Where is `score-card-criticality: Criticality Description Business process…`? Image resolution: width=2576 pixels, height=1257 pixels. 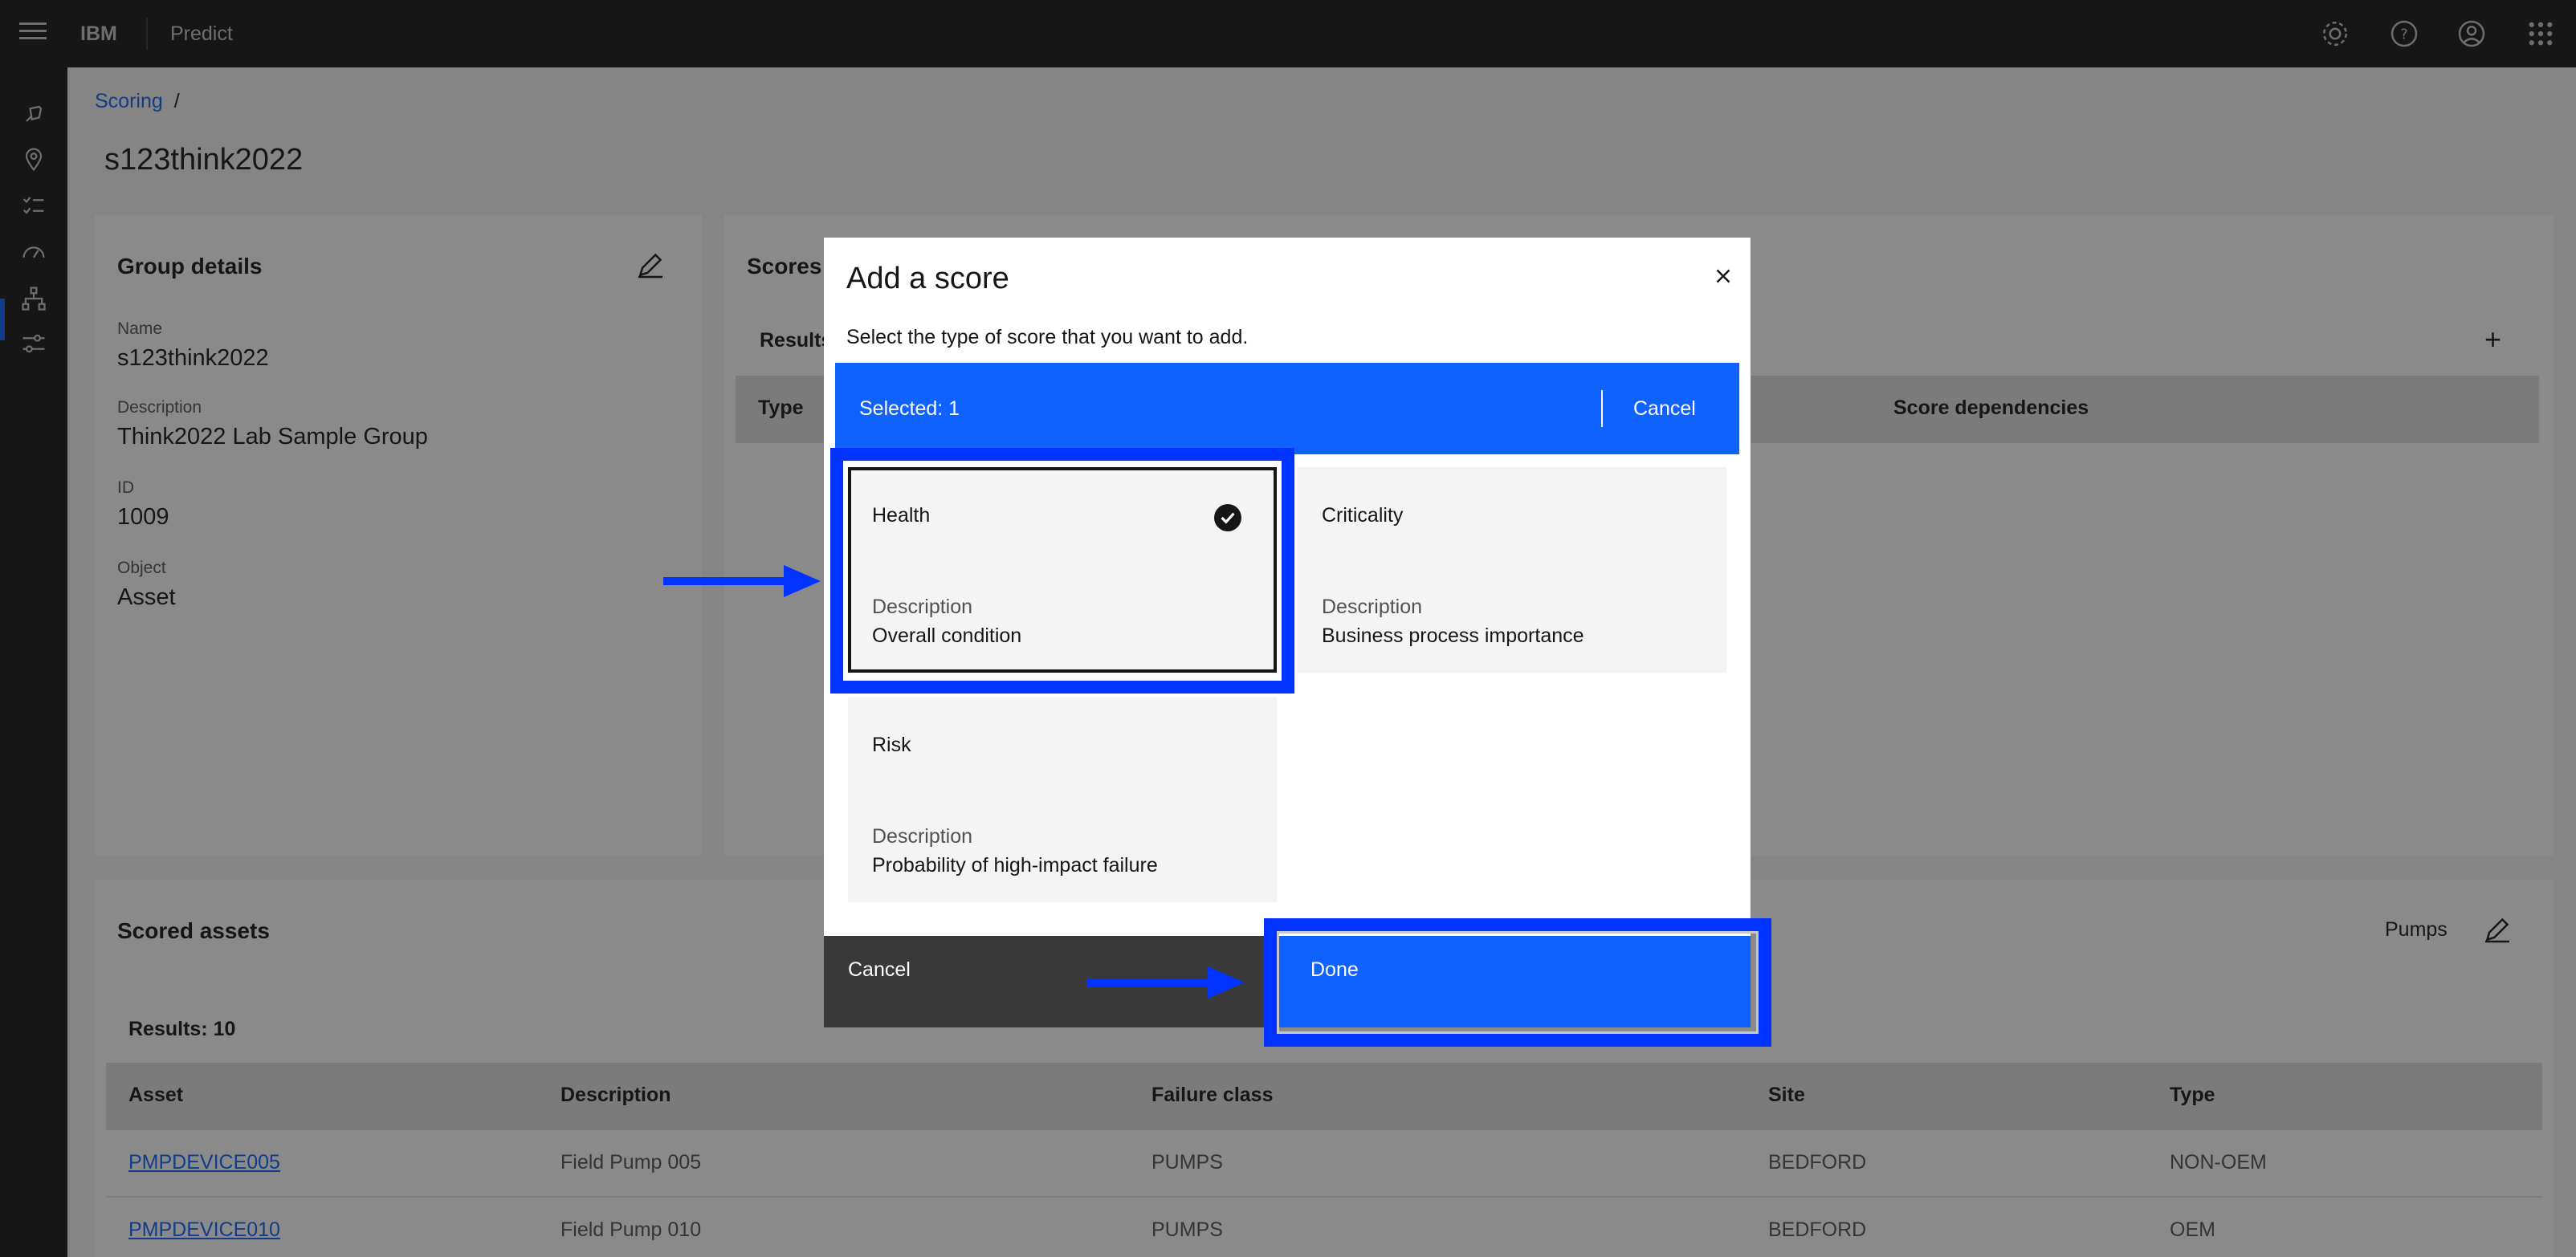 score-card-criticality: Criticality Description Business process… is located at coordinates (1512, 570).